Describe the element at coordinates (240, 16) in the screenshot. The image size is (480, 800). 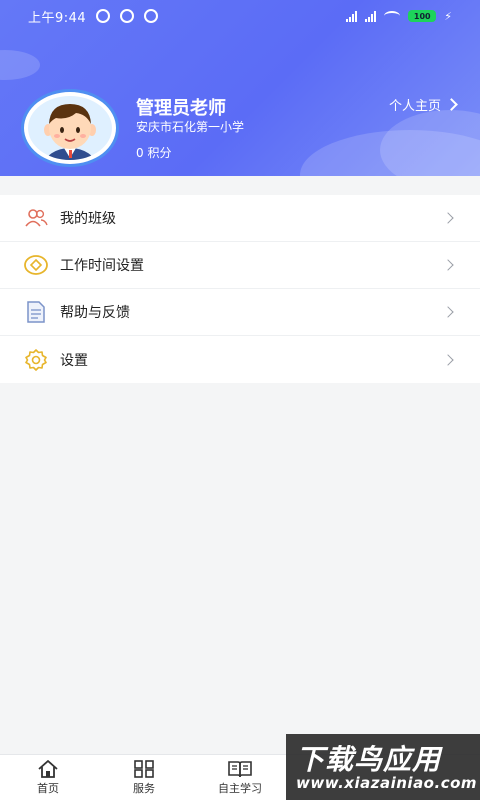
I see `status-bar: 上午9:44 100 ⚡` at that location.